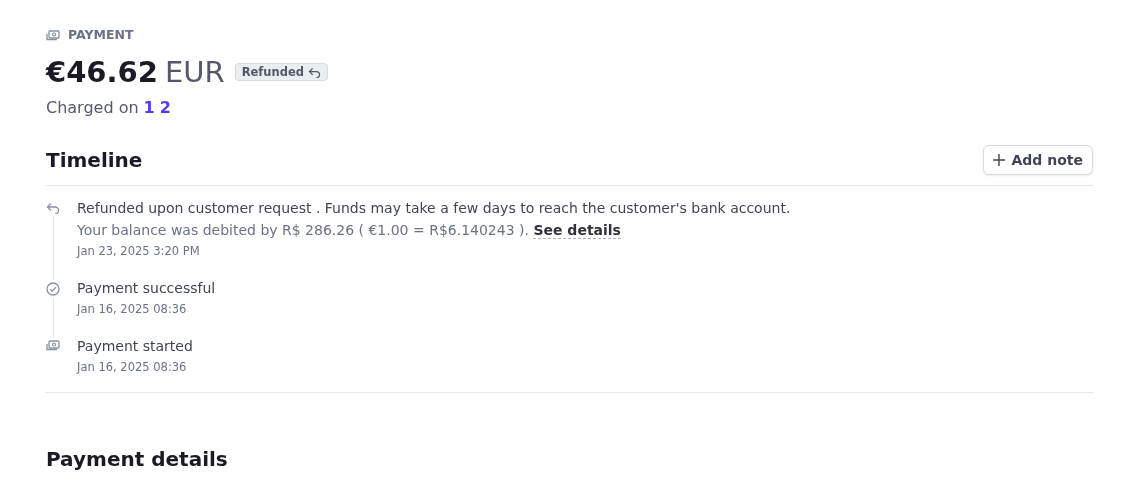  What do you see at coordinates (92, 107) in the screenshot?
I see `charged-label: Charged on` at bounding box center [92, 107].